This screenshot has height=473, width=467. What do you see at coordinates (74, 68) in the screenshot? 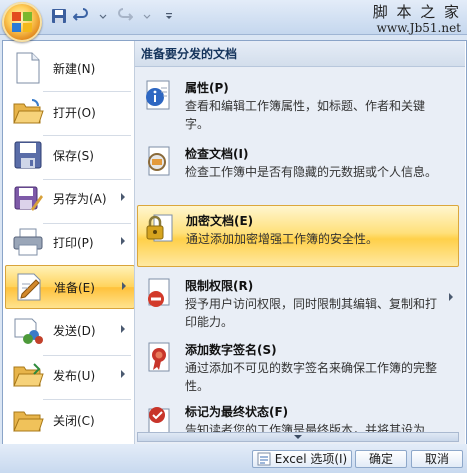
I see `menu-item-label: 新建(N)` at bounding box center [74, 68].